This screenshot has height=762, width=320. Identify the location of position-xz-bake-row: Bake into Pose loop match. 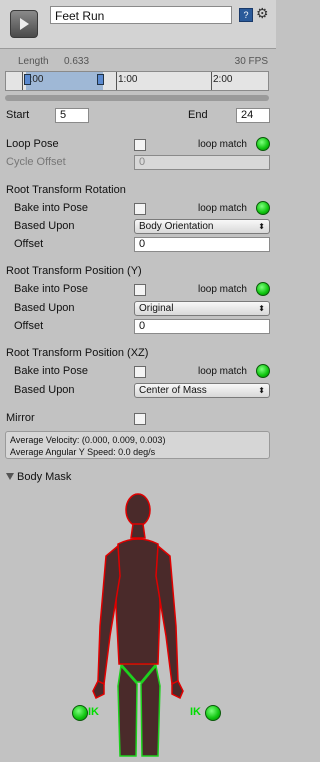
(138, 372).